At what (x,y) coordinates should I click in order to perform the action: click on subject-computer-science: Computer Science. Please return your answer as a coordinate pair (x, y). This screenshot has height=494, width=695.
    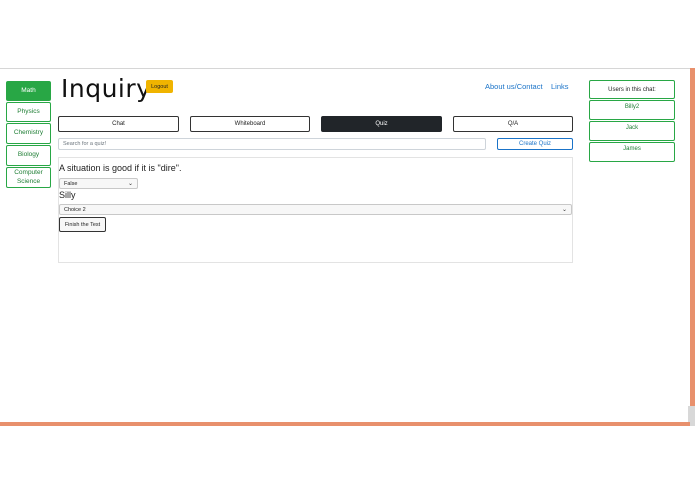
    Looking at the image, I should click on (28, 177).